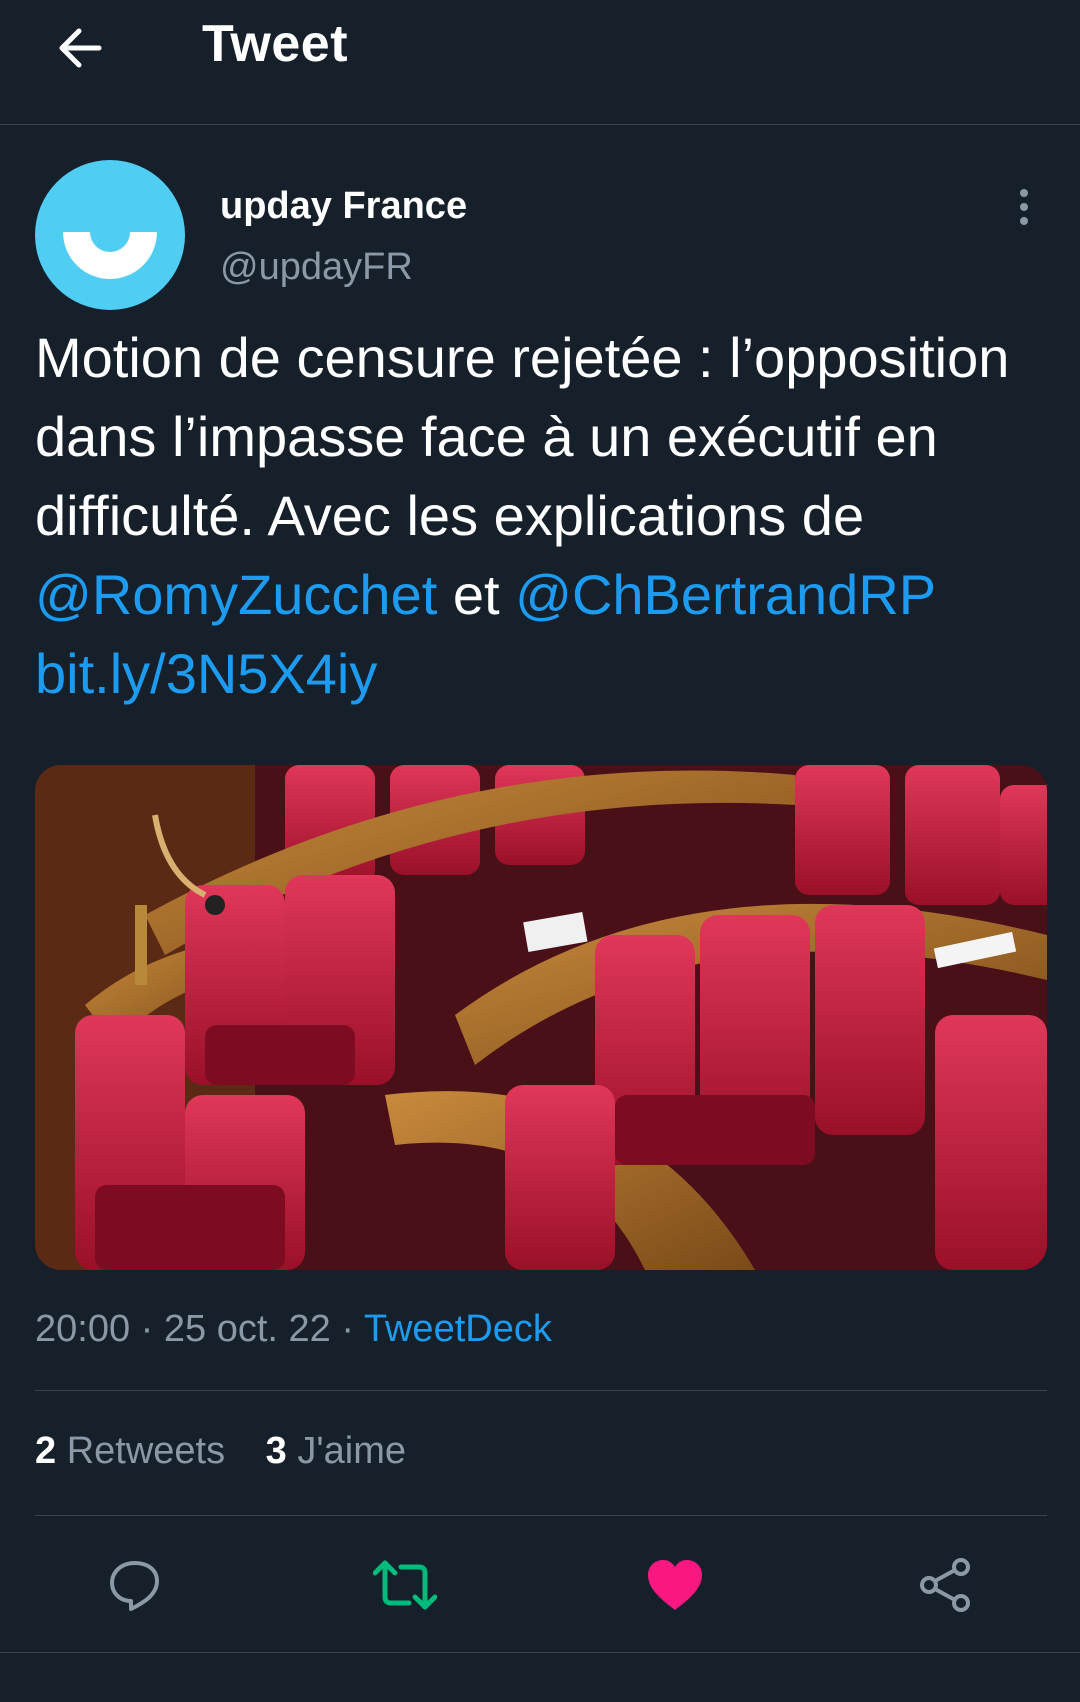 This screenshot has height=1702, width=1080. I want to click on tweet-link: bit.ly/3N5X4iy, so click(206, 673).